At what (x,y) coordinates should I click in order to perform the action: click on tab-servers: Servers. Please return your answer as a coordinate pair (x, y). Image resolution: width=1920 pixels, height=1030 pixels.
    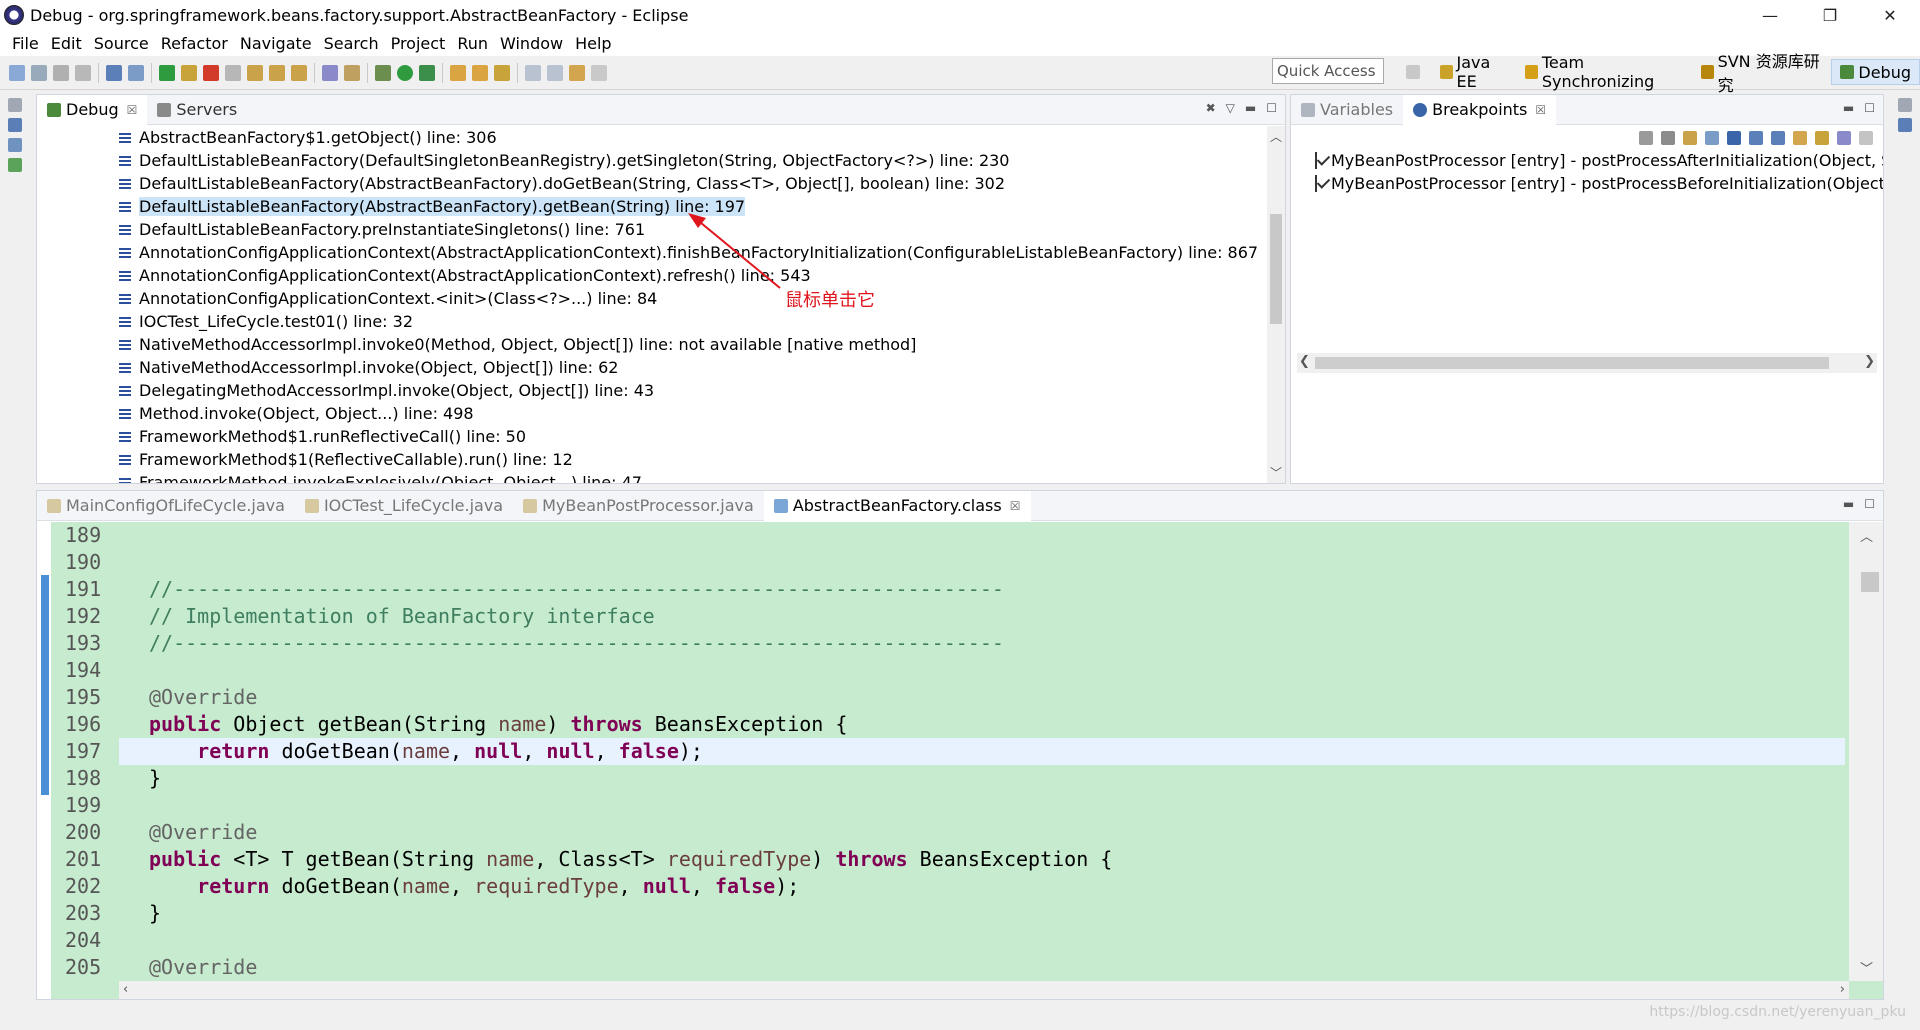
    Looking at the image, I should click on (197, 110).